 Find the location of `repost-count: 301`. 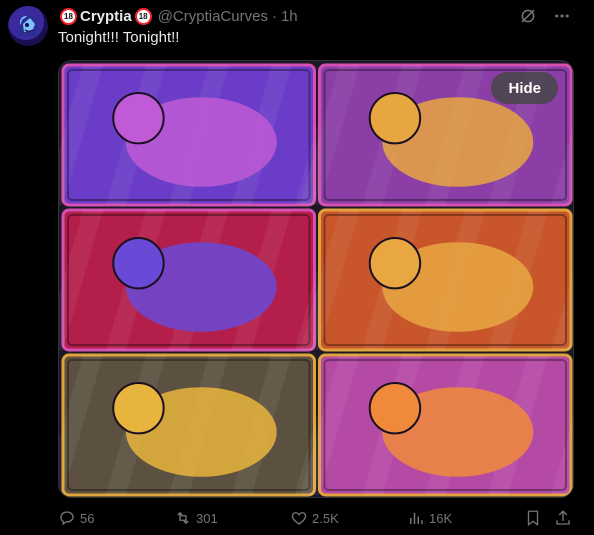

repost-count: 301 is located at coordinates (207, 518).